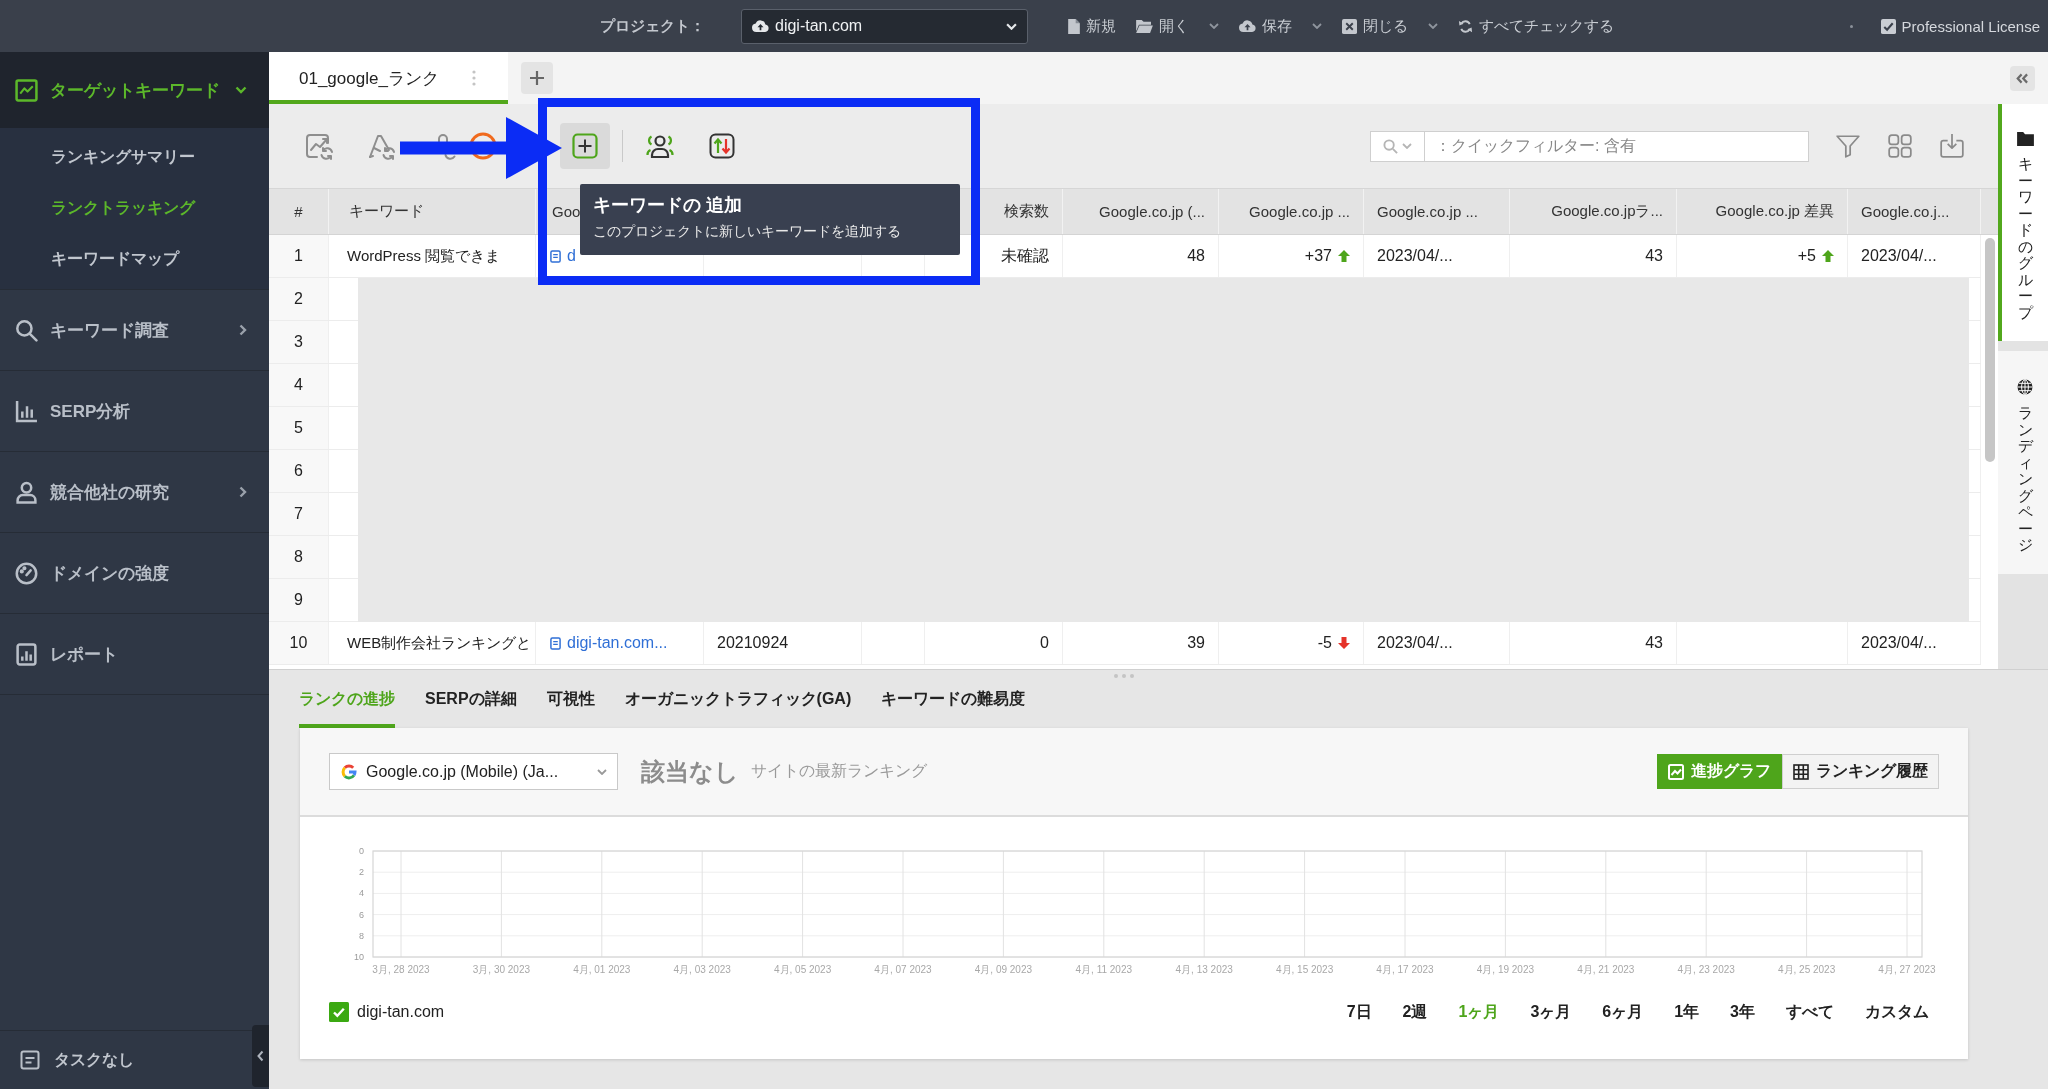  What do you see at coordinates (1897, 1012) in the screenshot?
I see `range-button: カスタム` at bounding box center [1897, 1012].